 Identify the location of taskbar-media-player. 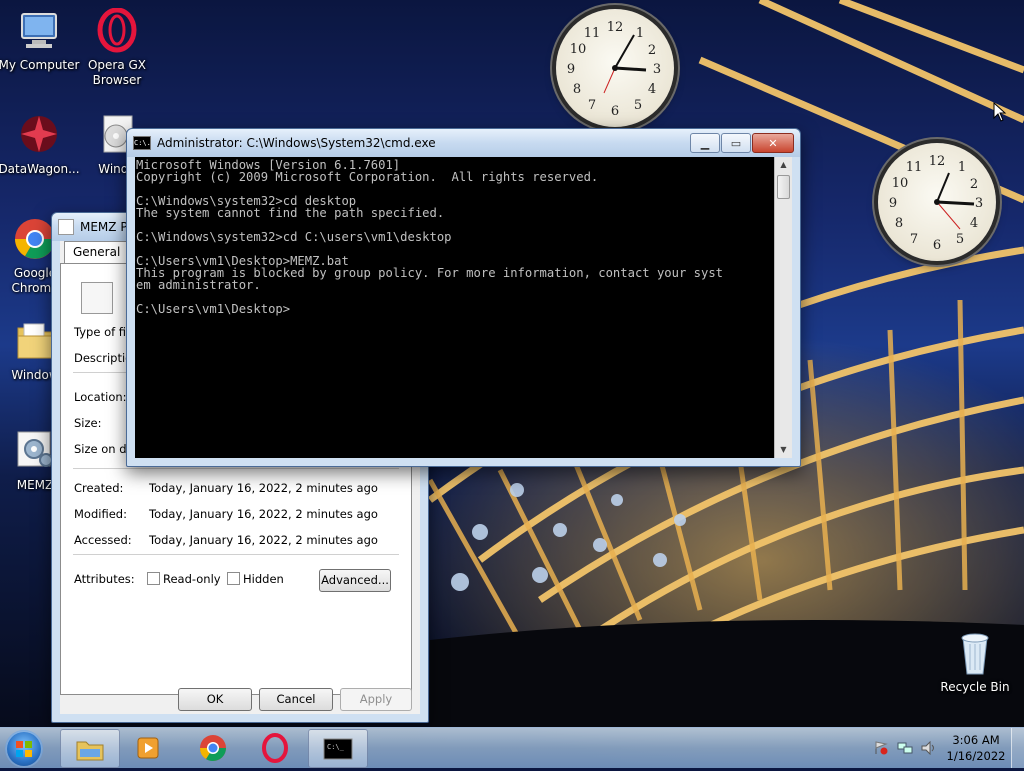
(149, 747).